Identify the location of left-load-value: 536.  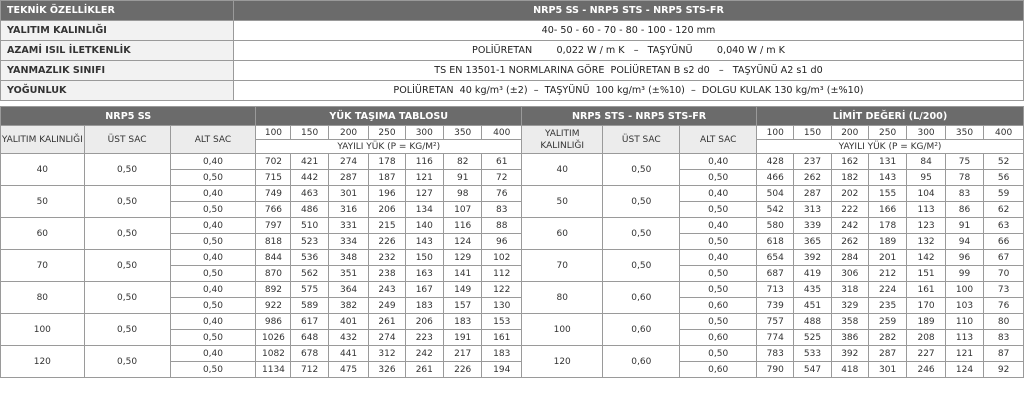
(309, 257).